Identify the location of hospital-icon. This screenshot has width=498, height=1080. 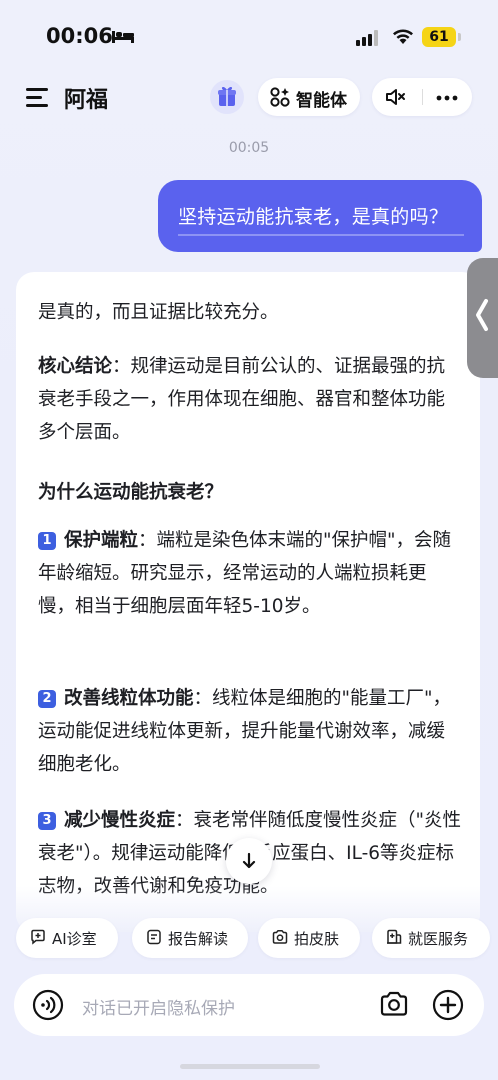
(394, 936).